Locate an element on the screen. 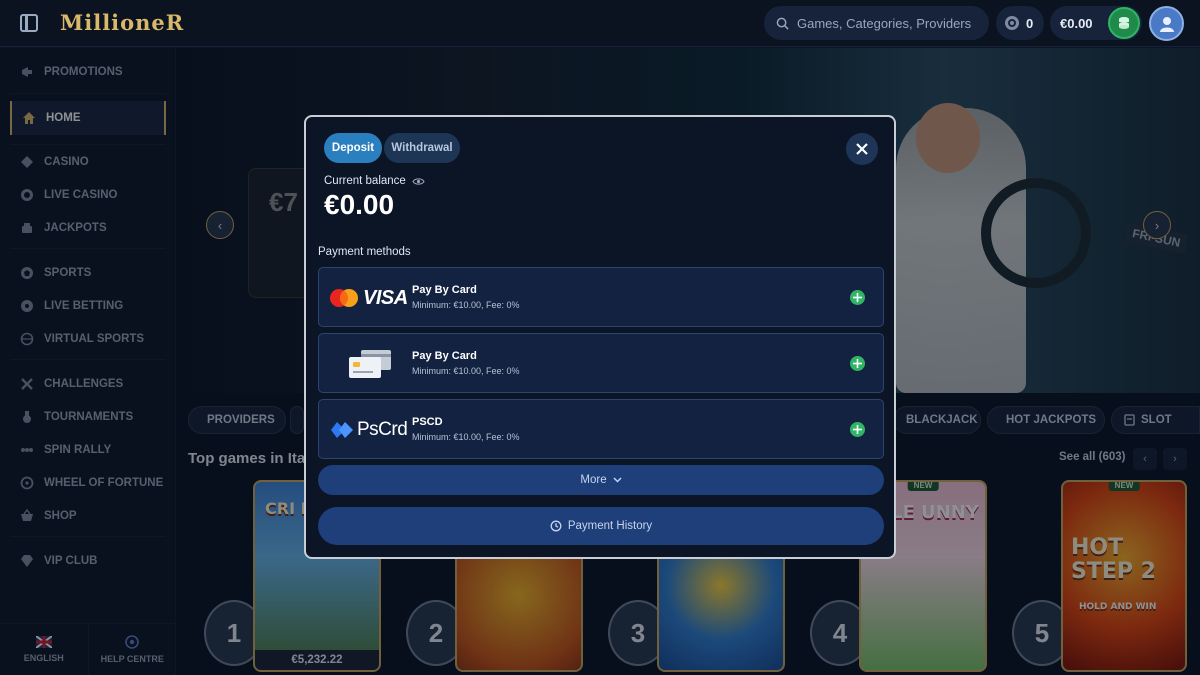 The height and width of the screenshot is (675, 1200). mastercard-icon is located at coordinates (344, 298).